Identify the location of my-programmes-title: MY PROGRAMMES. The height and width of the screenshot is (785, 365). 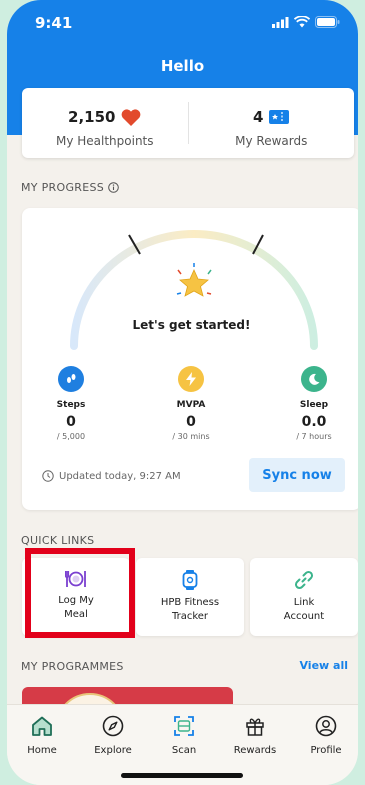
(72, 666).